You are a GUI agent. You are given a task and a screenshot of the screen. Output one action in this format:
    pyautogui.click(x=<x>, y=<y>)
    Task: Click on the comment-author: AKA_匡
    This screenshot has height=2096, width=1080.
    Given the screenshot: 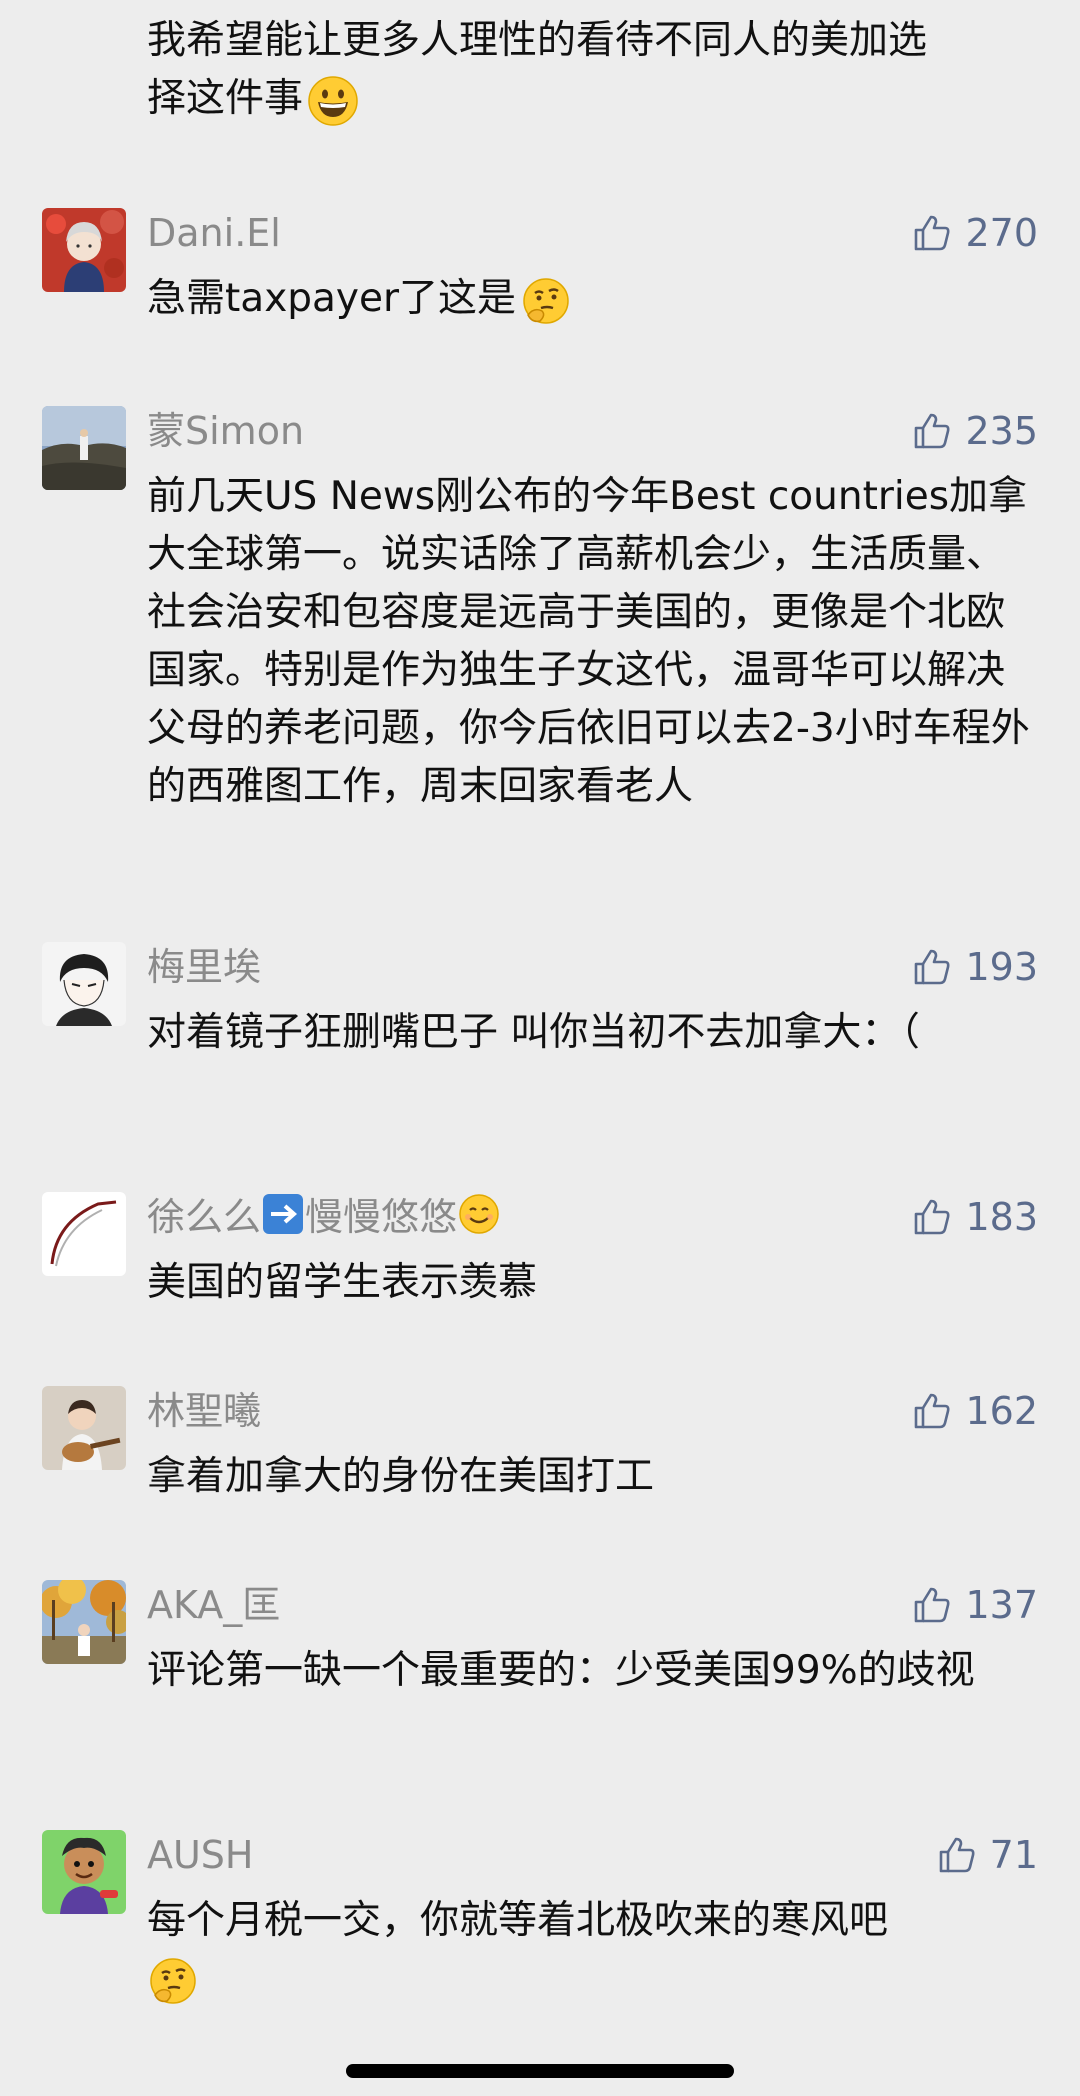 What is the action you would take?
    pyautogui.click(x=213, y=1605)
    